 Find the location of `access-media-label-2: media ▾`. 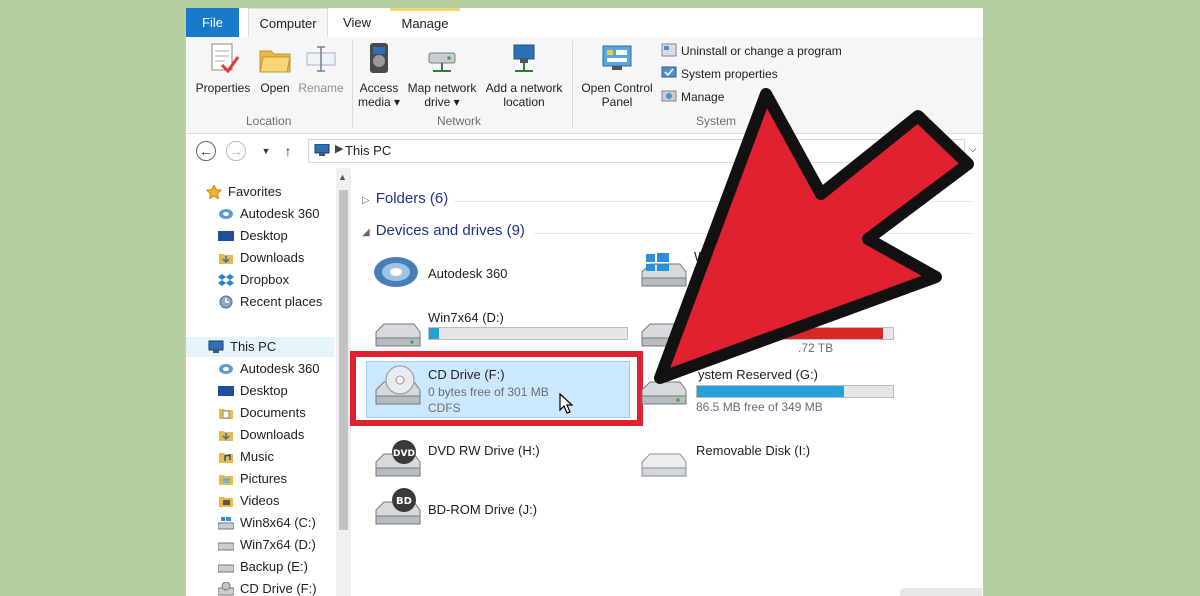

access-media-label-2: media ▾ is located at coordinates (379, 102).